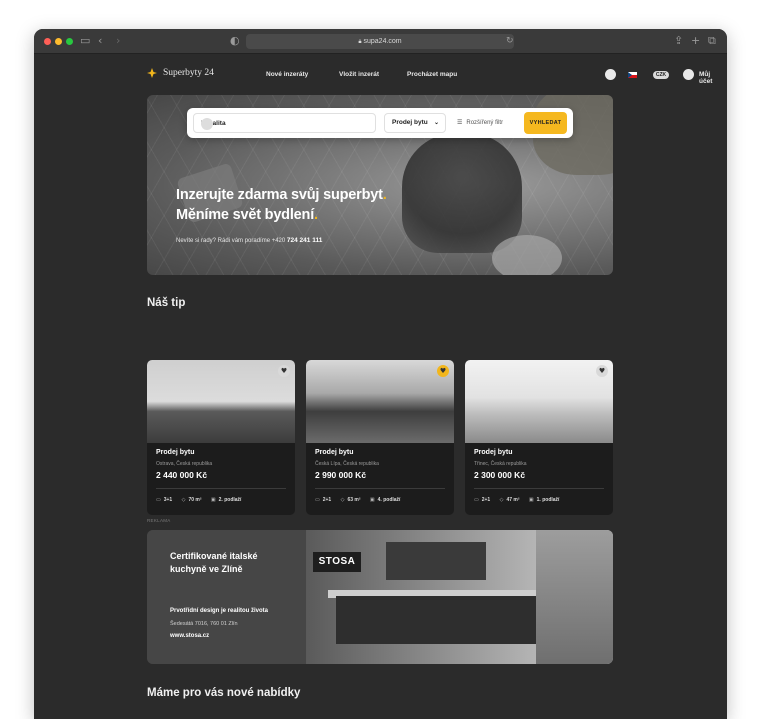 The height and width of the screenshot is (719, 760). I want to click on nav-link-add-listing: Vložit inzerát, so click(359, 74).